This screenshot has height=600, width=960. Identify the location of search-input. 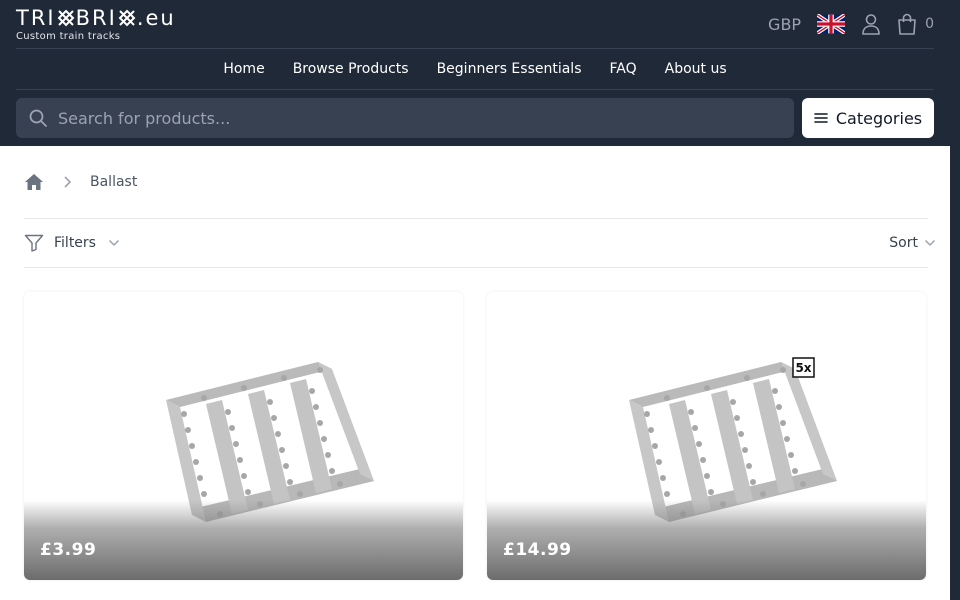
(408, 118).